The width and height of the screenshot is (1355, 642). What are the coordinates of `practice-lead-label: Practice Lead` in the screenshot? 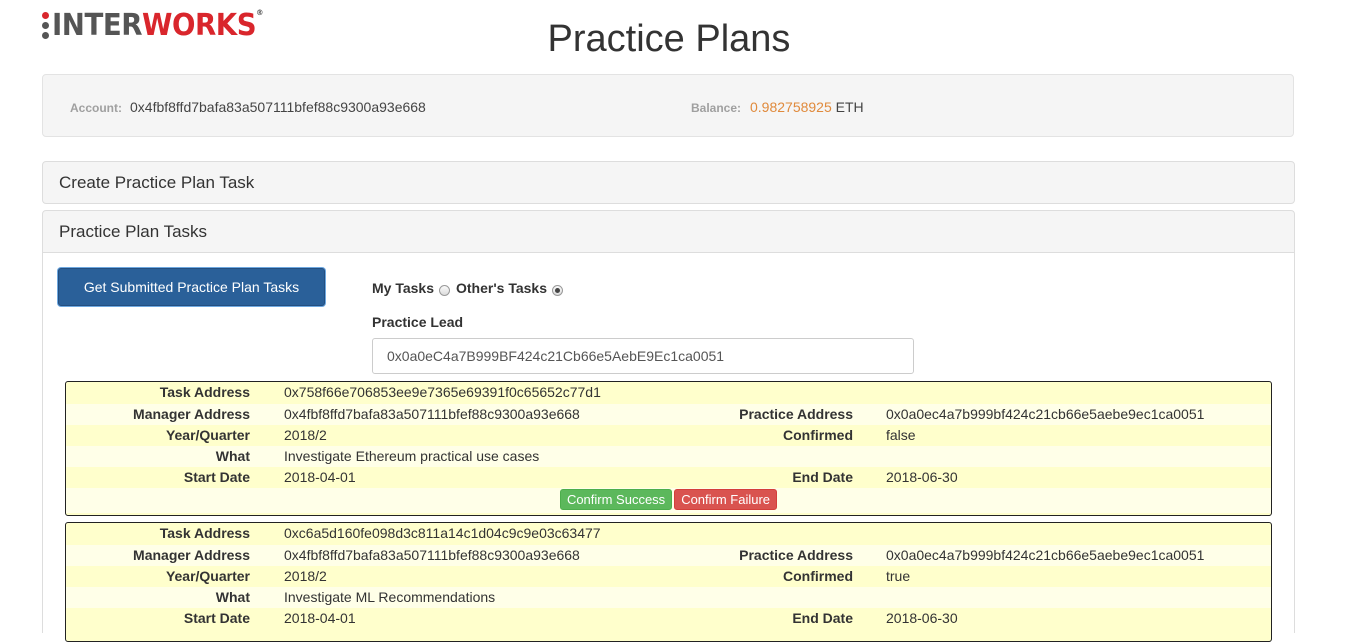 It's located at (418, 322).